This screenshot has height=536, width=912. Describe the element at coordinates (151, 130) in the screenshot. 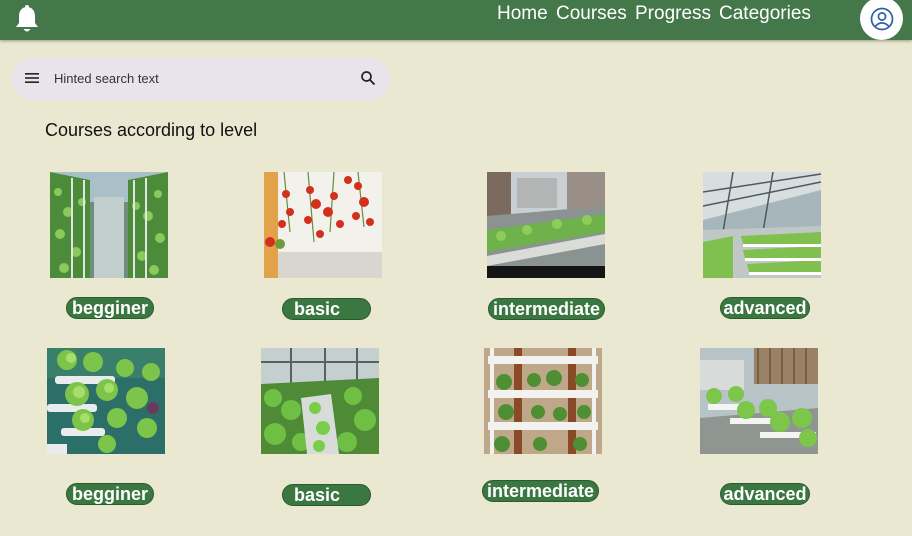

I see `page-title: Courses according to level` at that location.